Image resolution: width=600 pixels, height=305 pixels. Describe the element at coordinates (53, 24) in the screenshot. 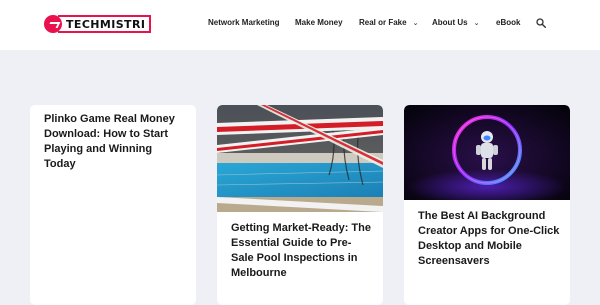

I see `logo-mark-icon` at that location.